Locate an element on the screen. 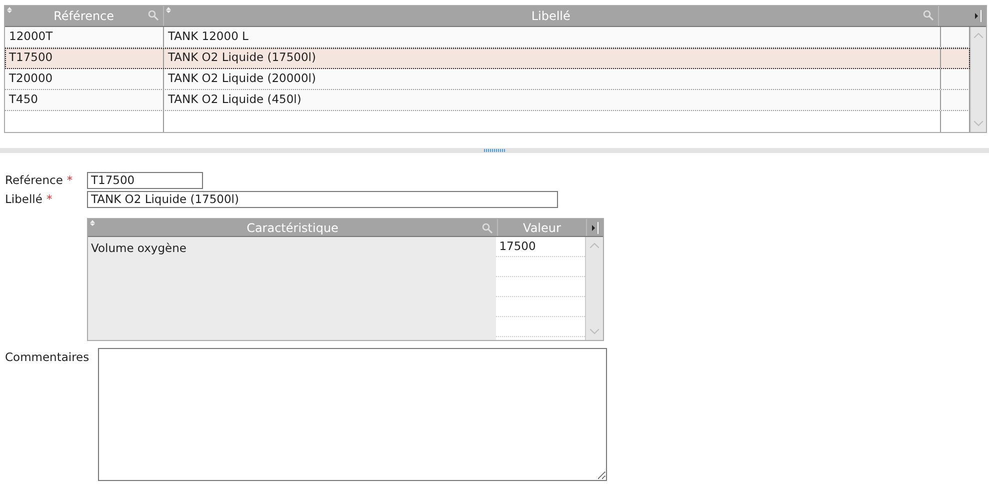 This screenshot has height=491, width=989. column-label: Référence is located at coordinates (84, 16).